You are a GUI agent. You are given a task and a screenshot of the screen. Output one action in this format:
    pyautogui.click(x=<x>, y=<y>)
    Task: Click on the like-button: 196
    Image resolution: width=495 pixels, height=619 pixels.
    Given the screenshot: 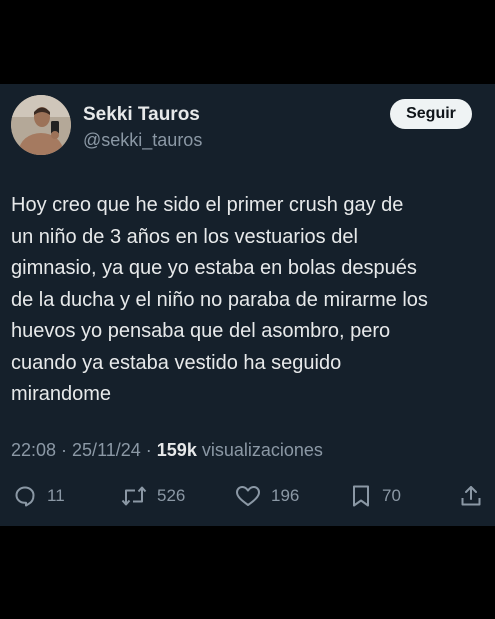 What is the action you would take?
    pyautogui.click(x=267, y=496)
    